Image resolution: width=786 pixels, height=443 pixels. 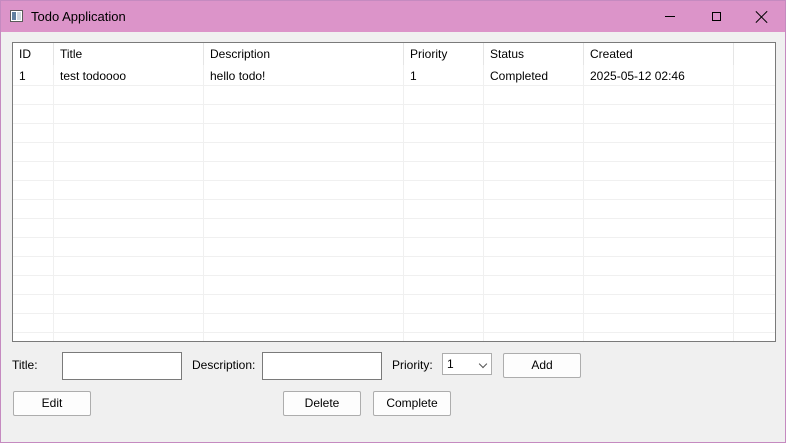 What do you see at coordinates (122, 366) in the screenshot?
I see `title-input` at bounding box center [122, 366].